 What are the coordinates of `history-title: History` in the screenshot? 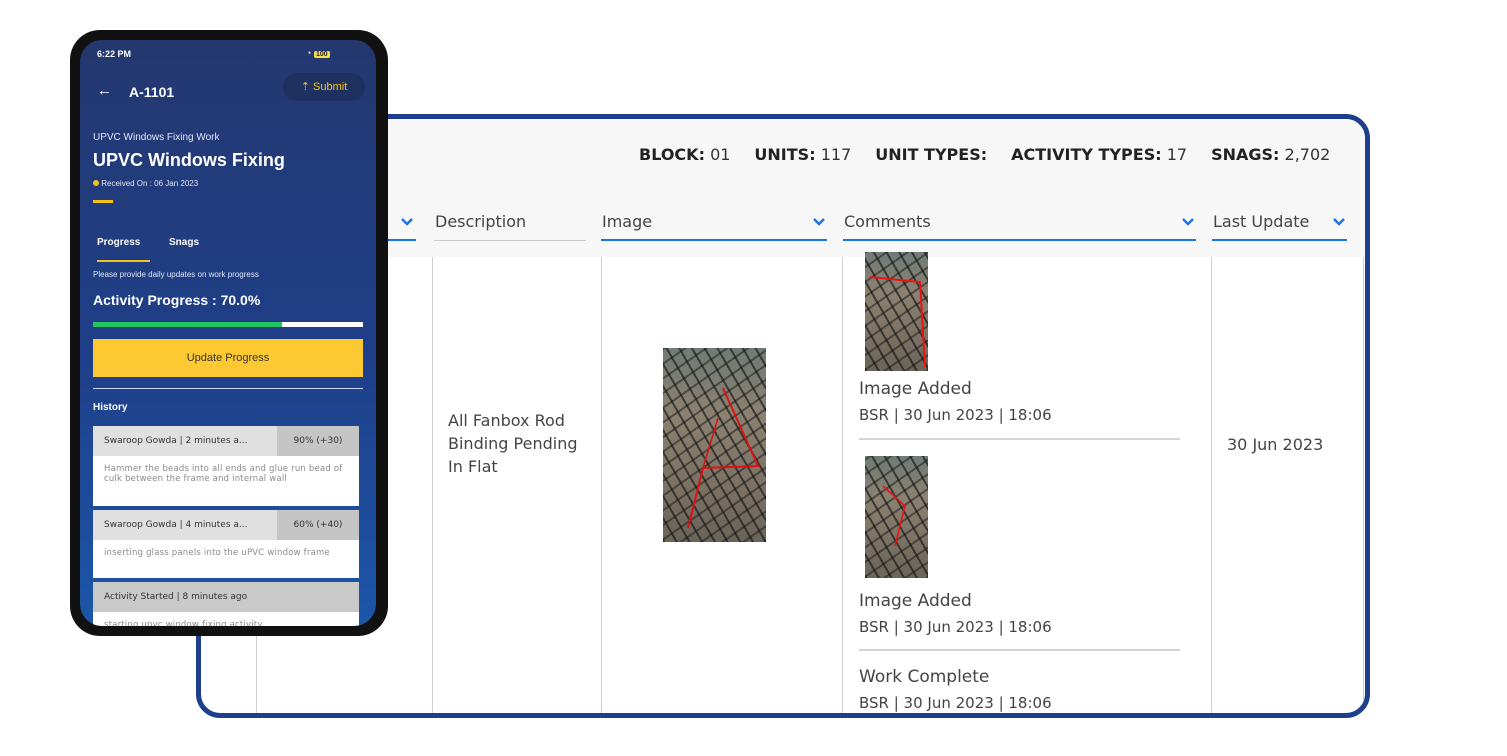 It's located at (110, 407).